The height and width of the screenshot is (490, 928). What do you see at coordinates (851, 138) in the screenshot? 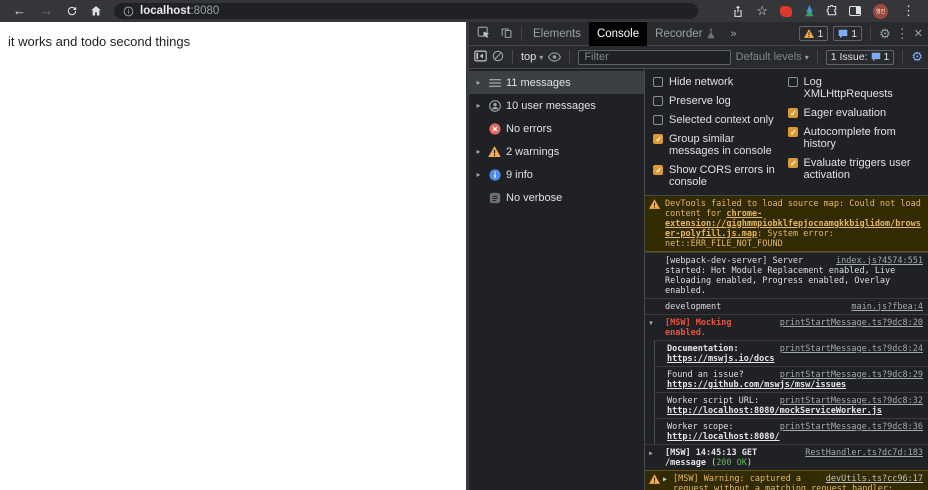
I see `setting-autocomplete-history: Autocomplete from history` at bounding box center [851, 138].